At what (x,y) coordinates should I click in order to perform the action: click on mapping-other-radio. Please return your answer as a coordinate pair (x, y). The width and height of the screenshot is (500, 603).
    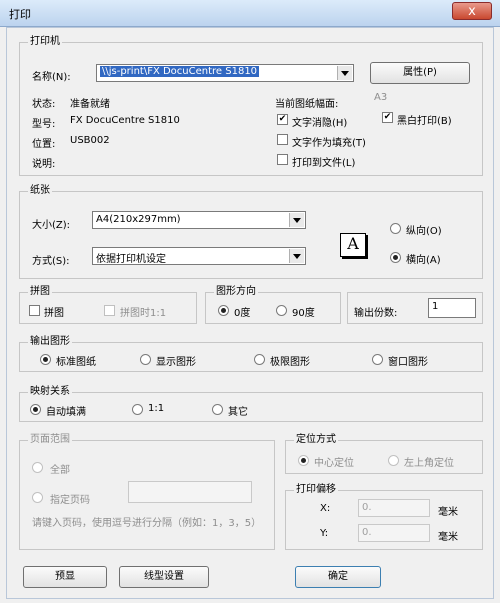
    Looking at the image, I should click on (217, 409).